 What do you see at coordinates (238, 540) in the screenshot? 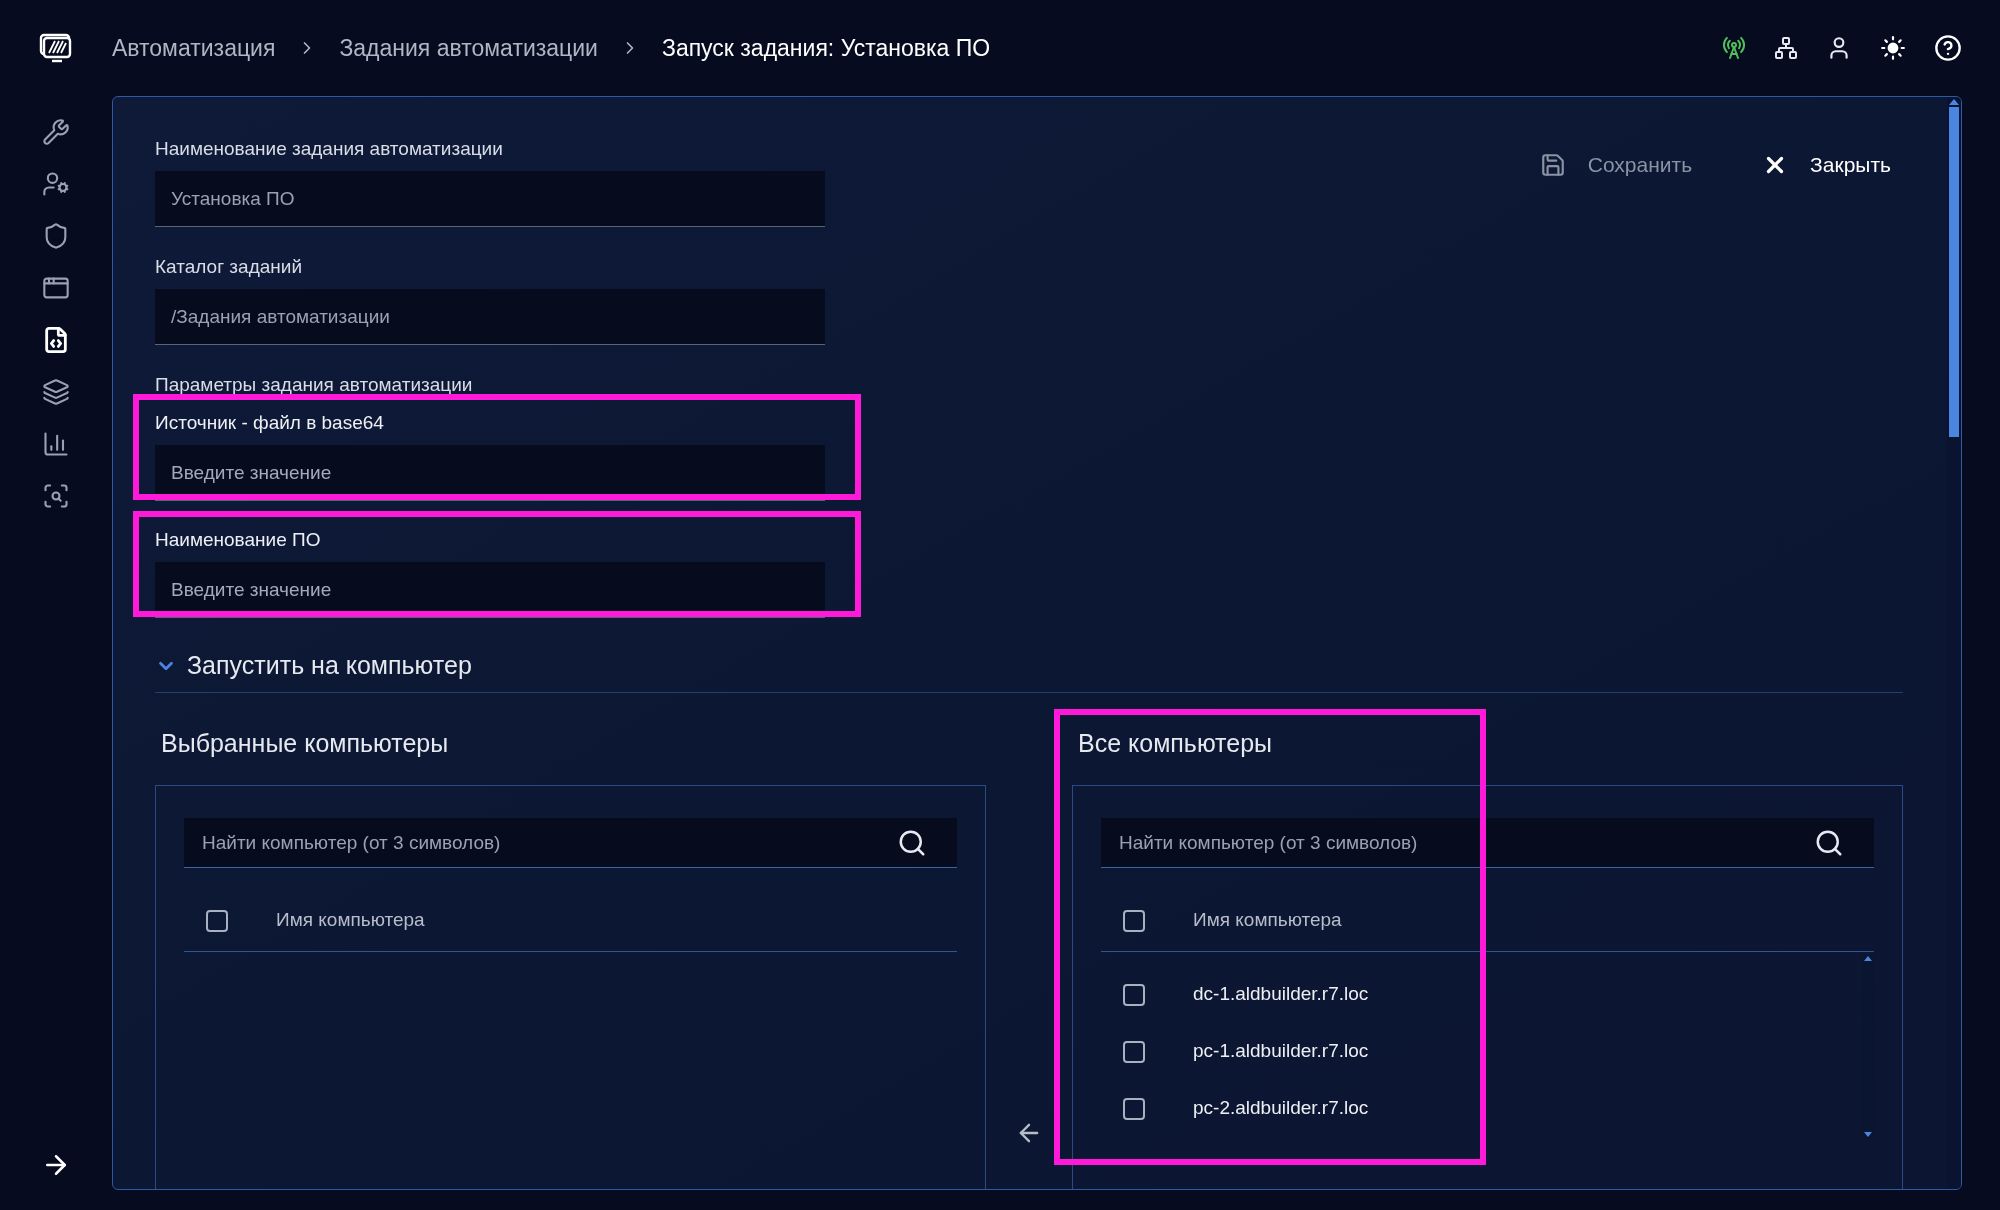
I see `field-label: Наименование ПО` at bounding box center [238, 540].